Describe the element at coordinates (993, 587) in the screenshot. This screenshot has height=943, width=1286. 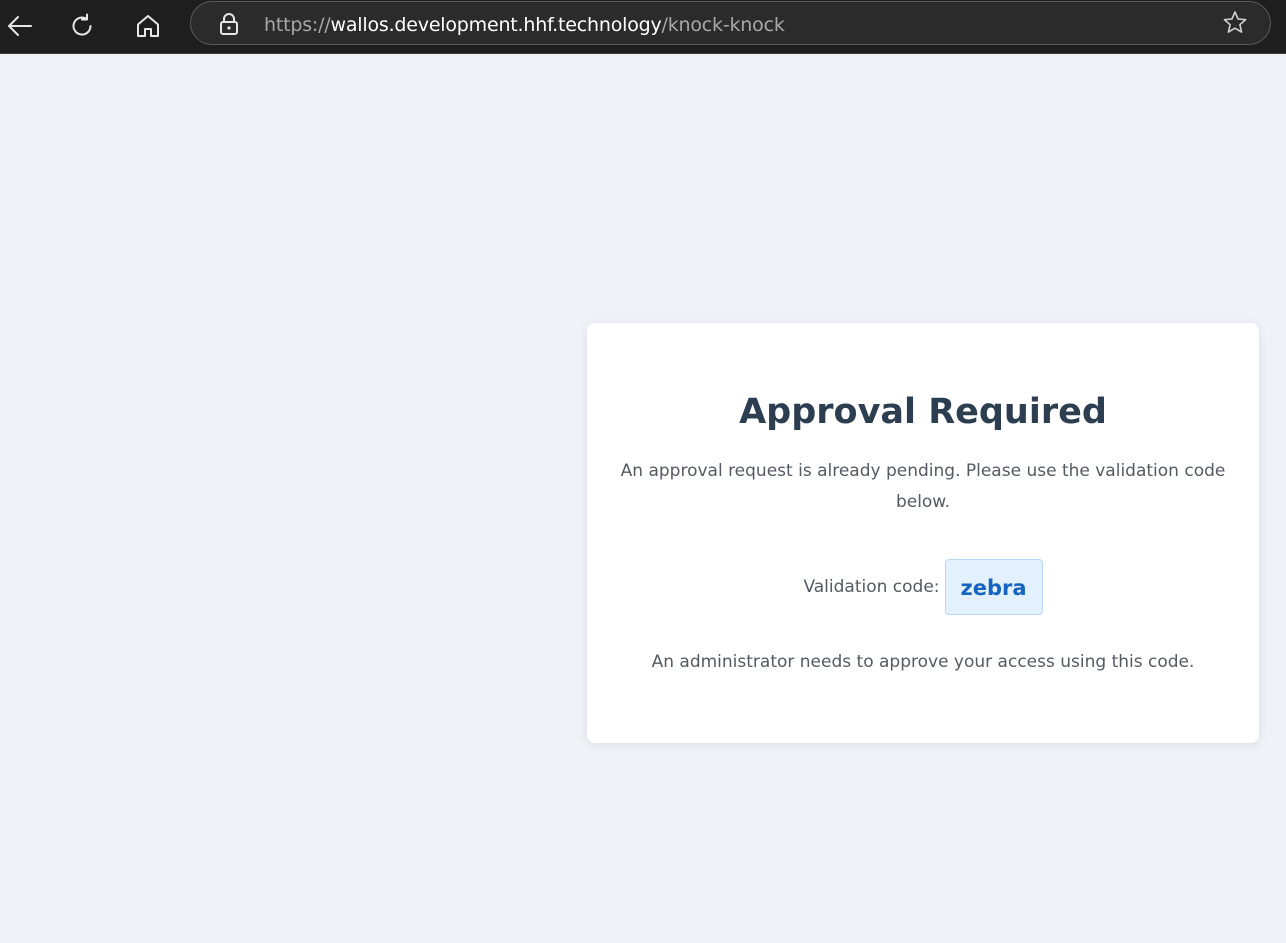
I see `validation-code: zebra` at that location.